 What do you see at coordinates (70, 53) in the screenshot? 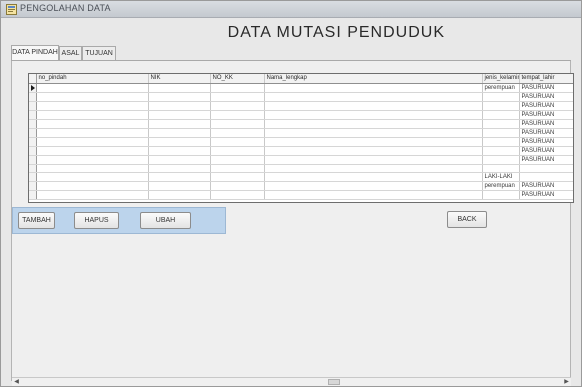
I see `tab-asal: ASAL` at bounding box center [70, 53].